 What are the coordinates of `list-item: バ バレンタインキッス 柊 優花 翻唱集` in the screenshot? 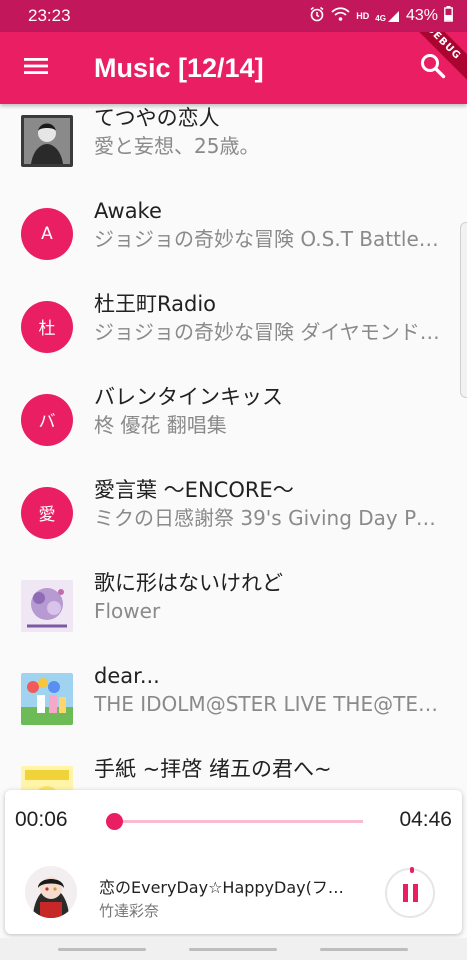 It's located at (233, 419).